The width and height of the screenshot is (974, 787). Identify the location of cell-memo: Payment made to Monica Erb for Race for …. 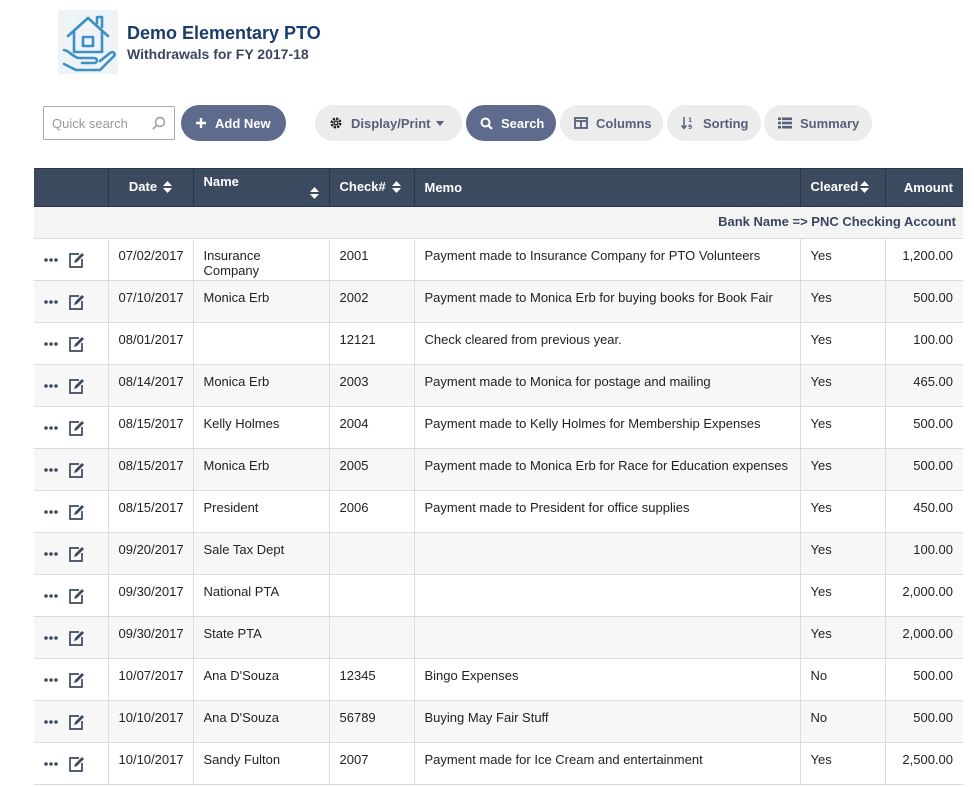
(607, 469).